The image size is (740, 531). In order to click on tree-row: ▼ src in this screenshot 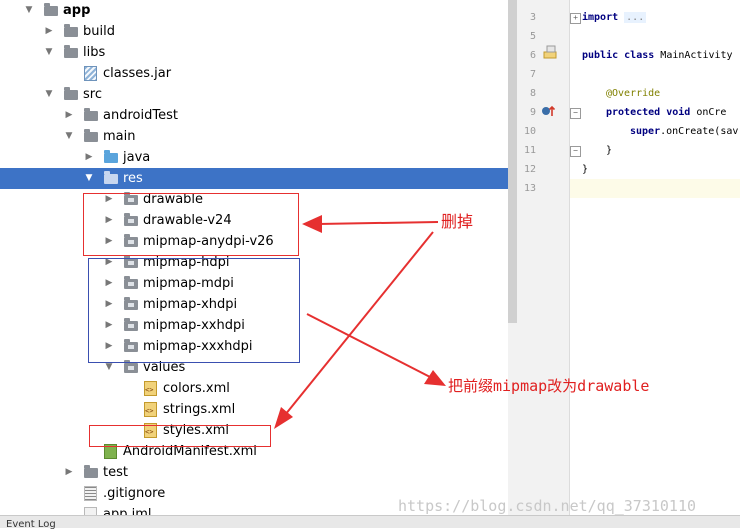, I will do `click(254, 94)`.